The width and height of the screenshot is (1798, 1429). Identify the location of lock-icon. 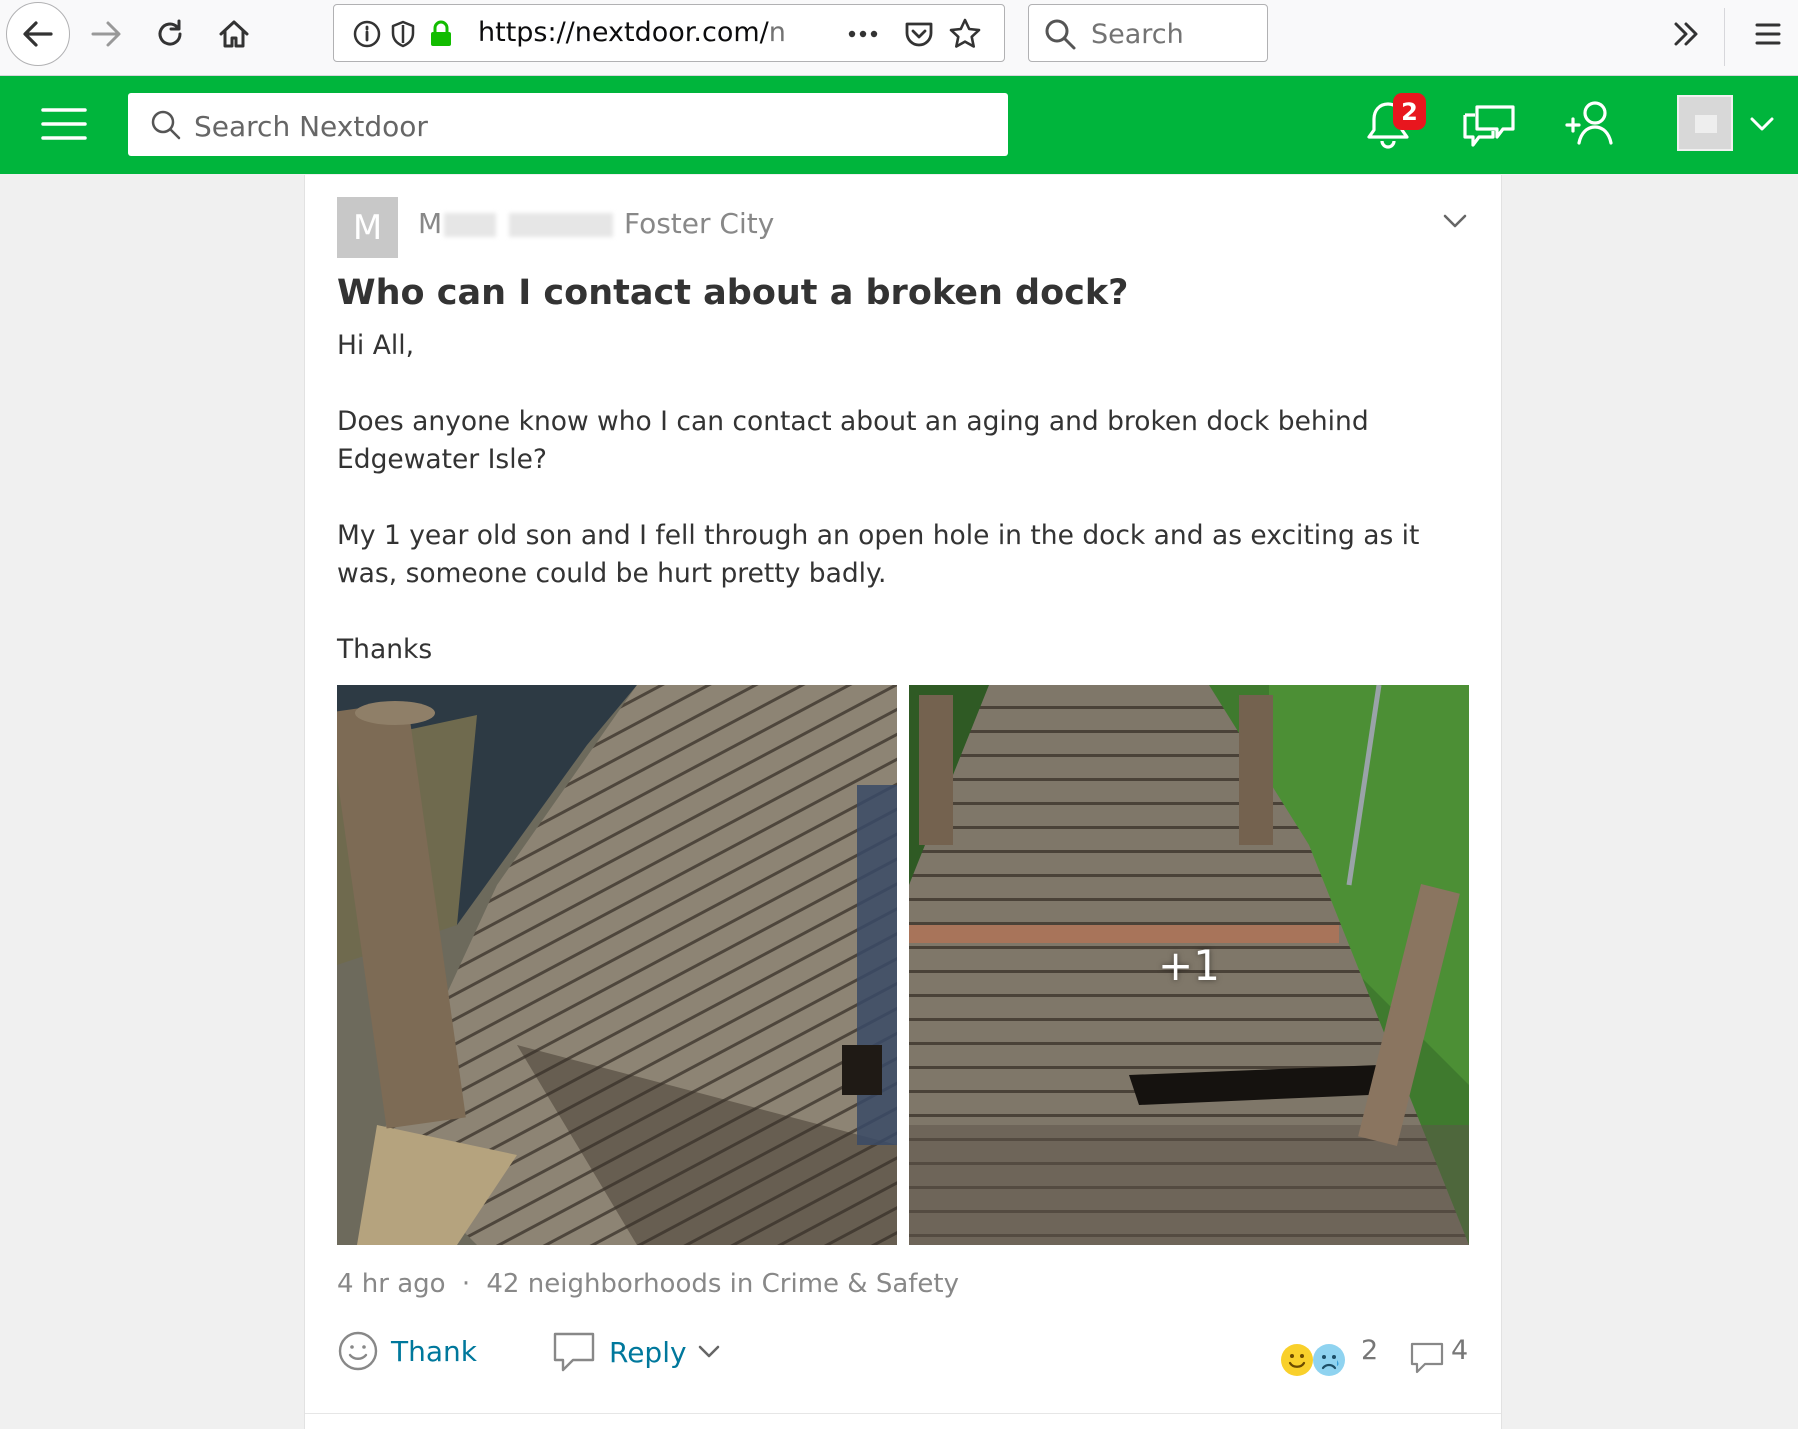
(441, 34).